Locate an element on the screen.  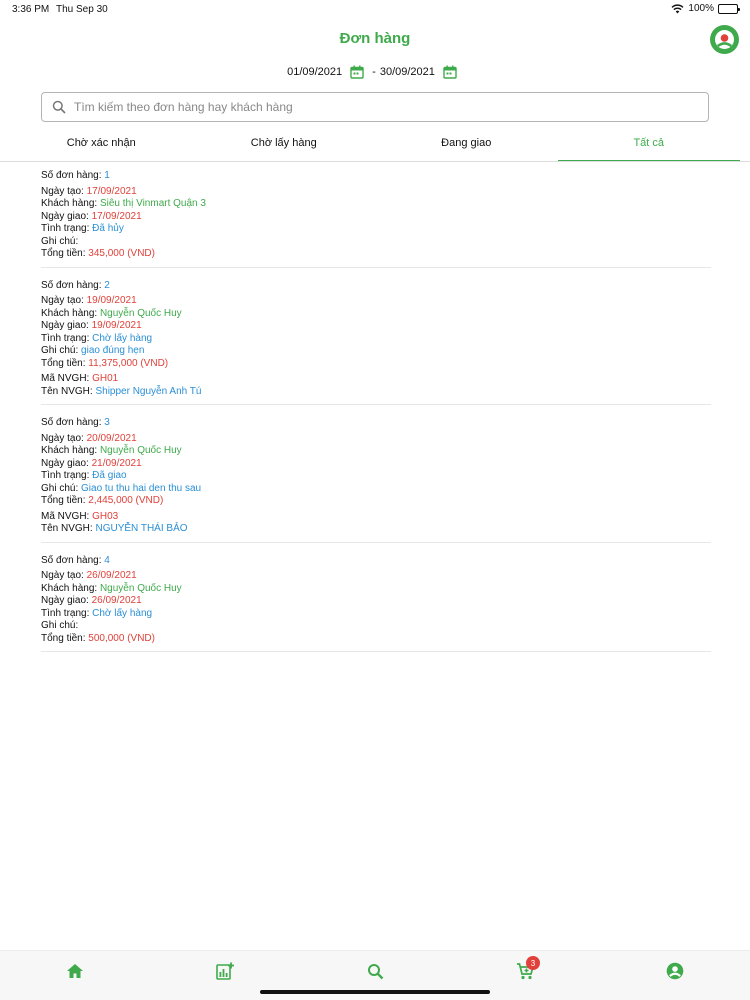
order-total: 345,000 (VND) is located at coordinates (121, 253).